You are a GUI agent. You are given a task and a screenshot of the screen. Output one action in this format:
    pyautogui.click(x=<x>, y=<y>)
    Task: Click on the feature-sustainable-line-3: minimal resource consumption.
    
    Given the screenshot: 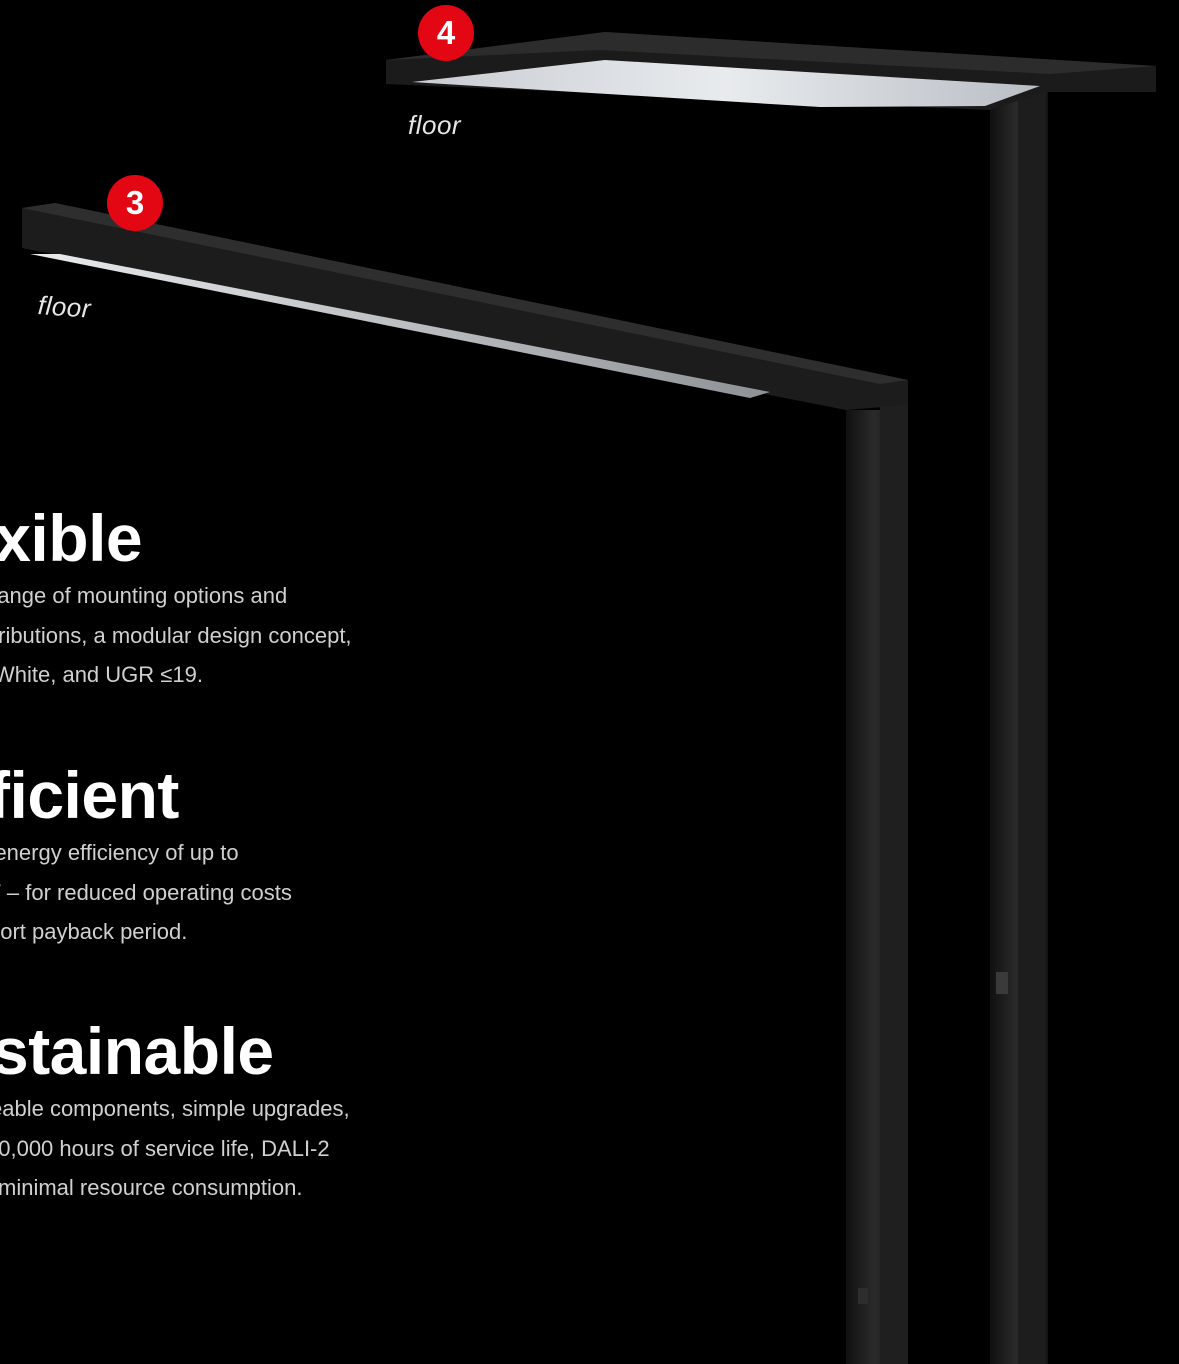 What is the action you would take?
    pyautogui.click(x=151, y=1187)
    